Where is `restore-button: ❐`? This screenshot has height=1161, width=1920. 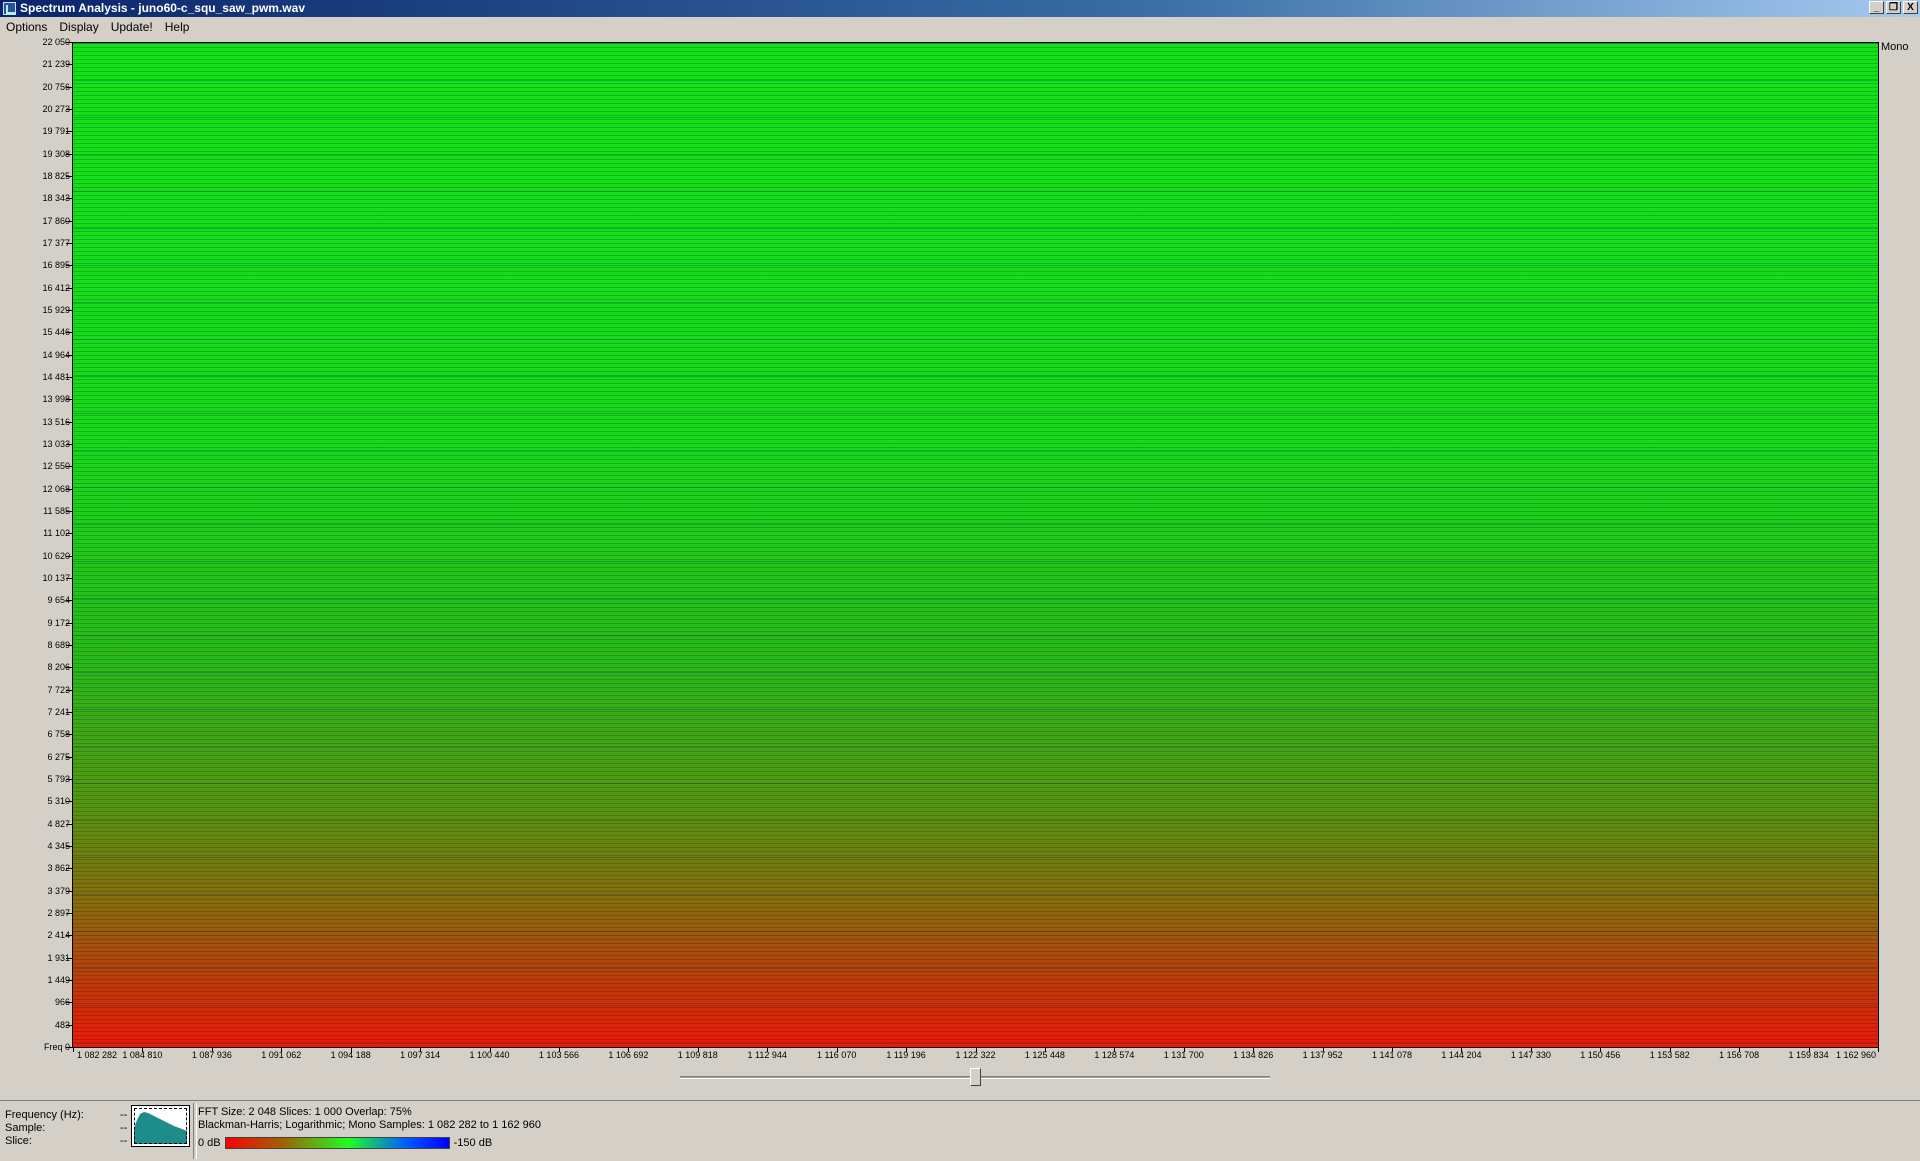 restore-button: ❐ is located at coordinates (1893, 7).